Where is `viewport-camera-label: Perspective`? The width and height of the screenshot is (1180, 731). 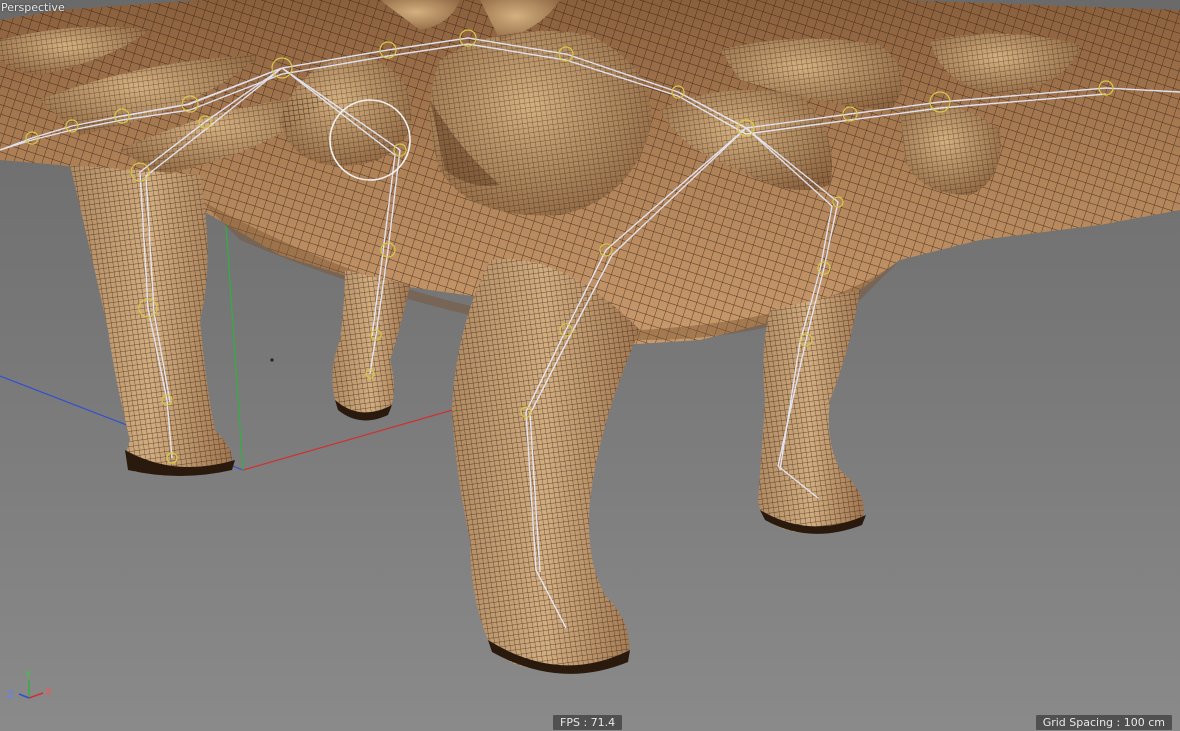
viewport-camera-label: Perspective is located at coordinates (33, 7).